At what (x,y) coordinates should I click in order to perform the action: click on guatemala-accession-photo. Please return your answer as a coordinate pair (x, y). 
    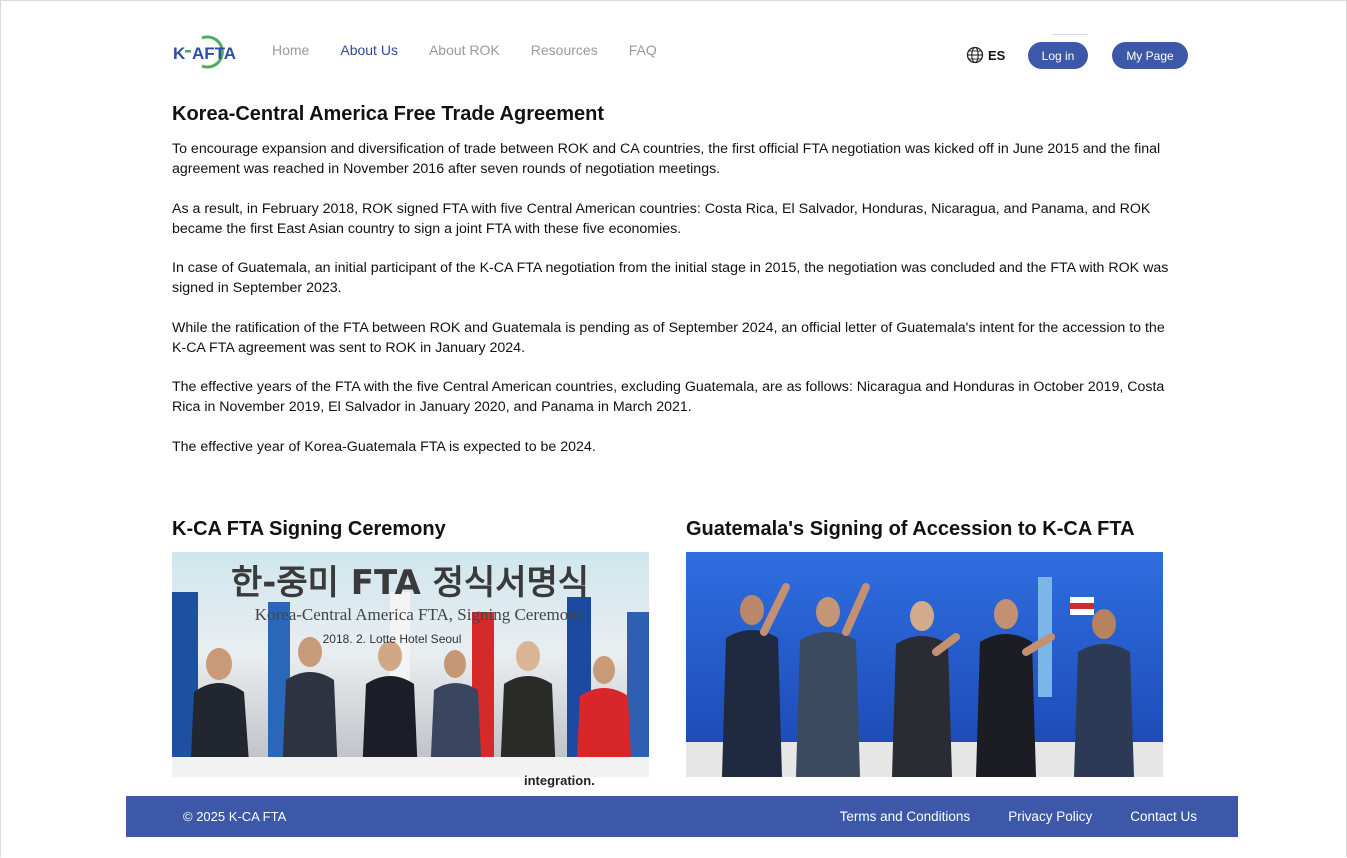
    Looking at the image, I should click on (924, 664).